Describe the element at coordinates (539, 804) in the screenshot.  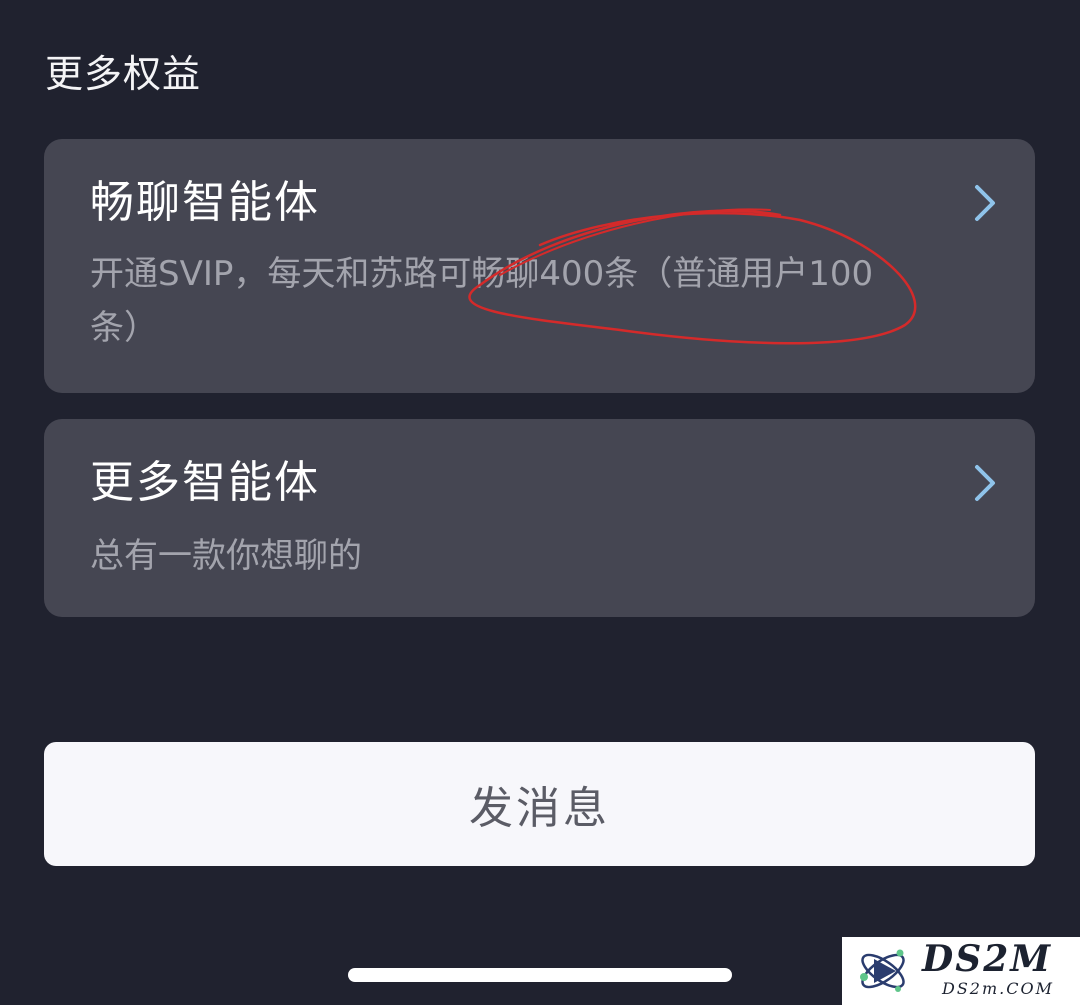
I see `send-message-button: 发消息` at that location.